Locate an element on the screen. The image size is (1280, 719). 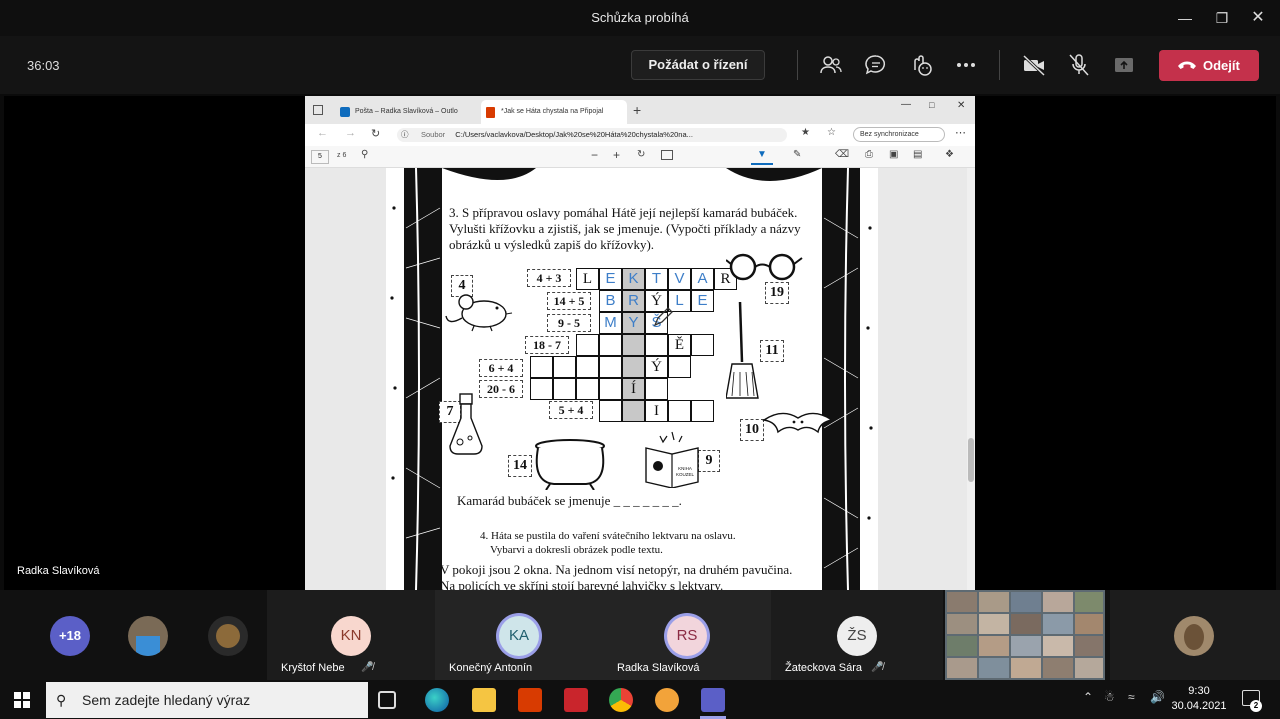
tab-outlook: Pošta – Radka Slavíková – Outlo is located at coordinates (405, 112).